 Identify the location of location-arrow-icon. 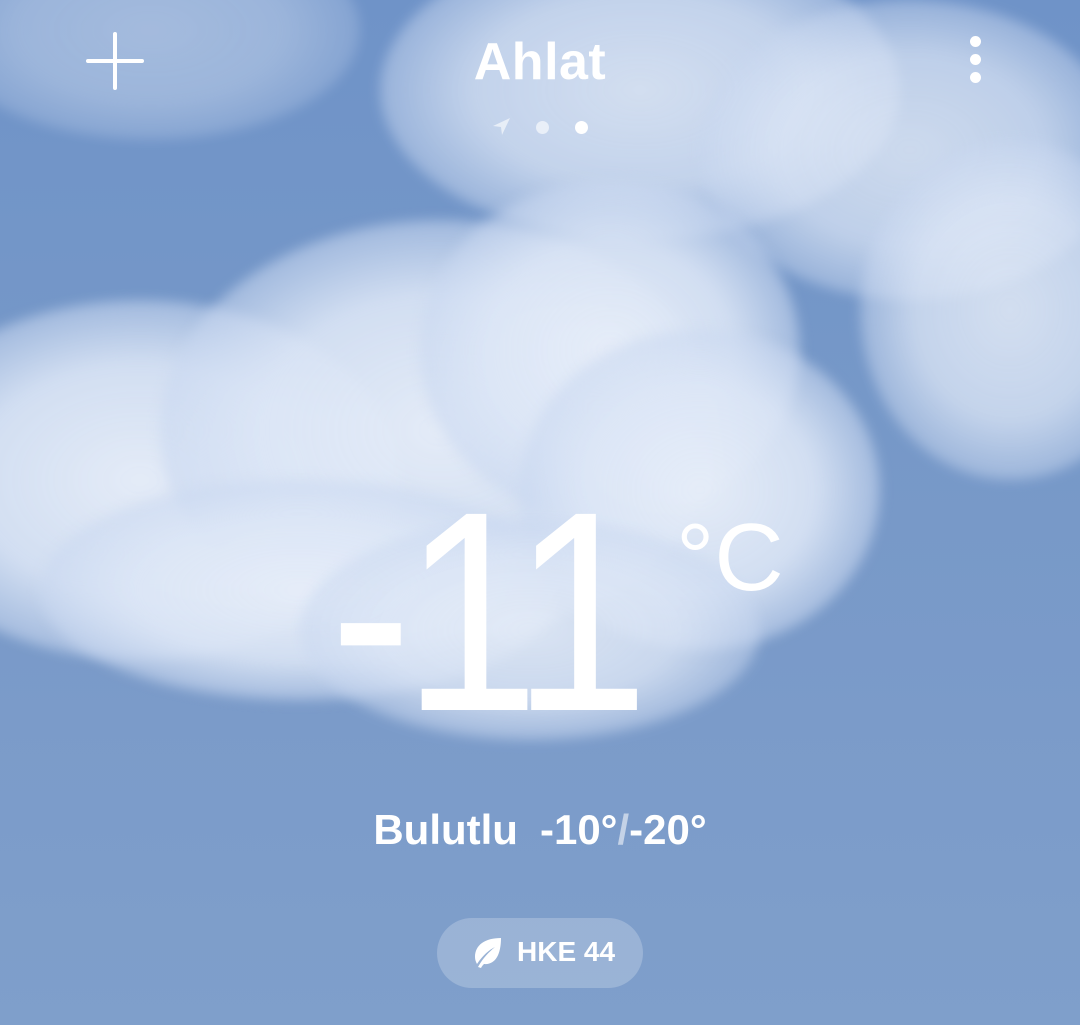
(501, 126).